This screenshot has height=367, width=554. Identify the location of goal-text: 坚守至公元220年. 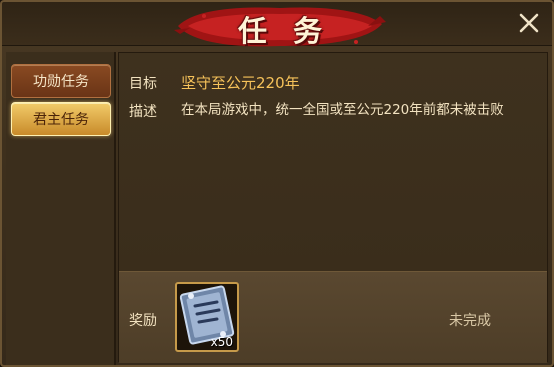
(240, 83).